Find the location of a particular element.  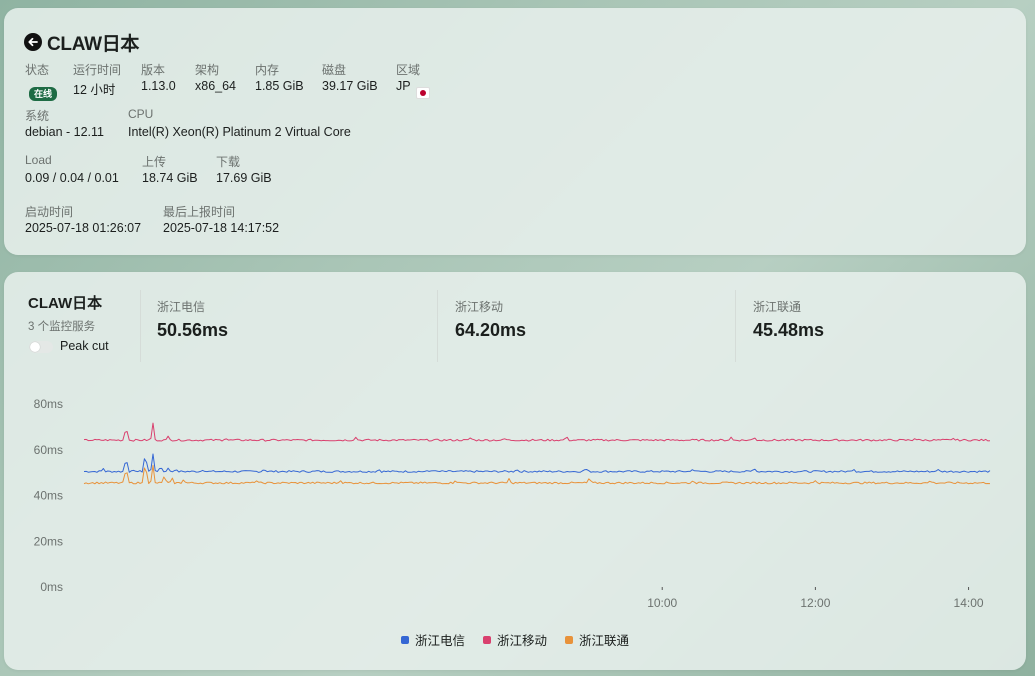

series-line-mobile is located at coordinates (537, 432).